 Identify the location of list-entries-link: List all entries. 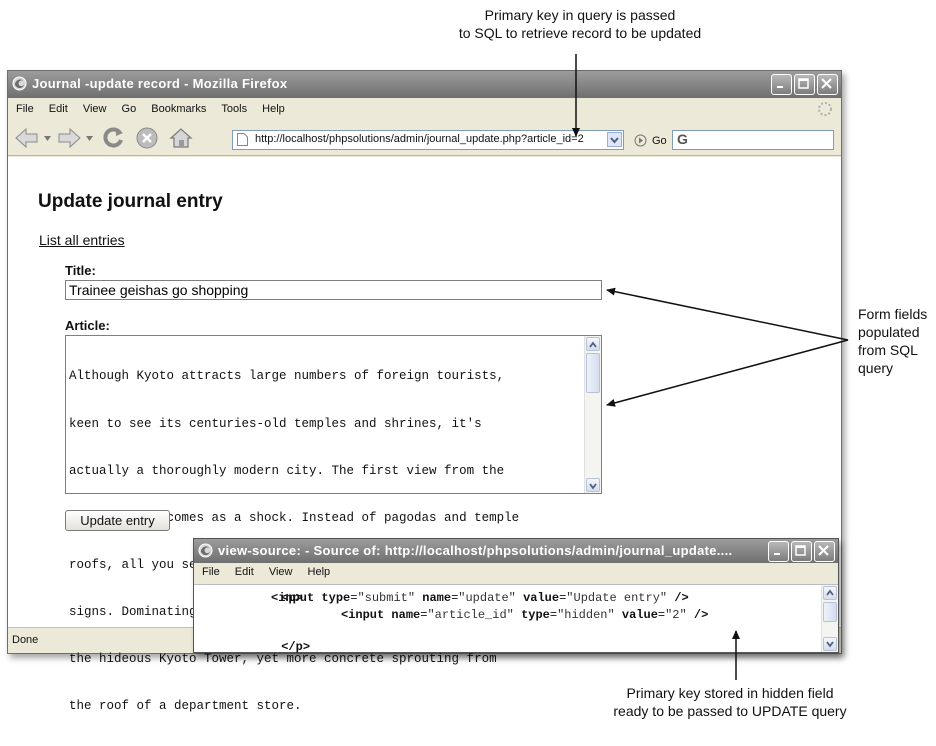
(82, 240).